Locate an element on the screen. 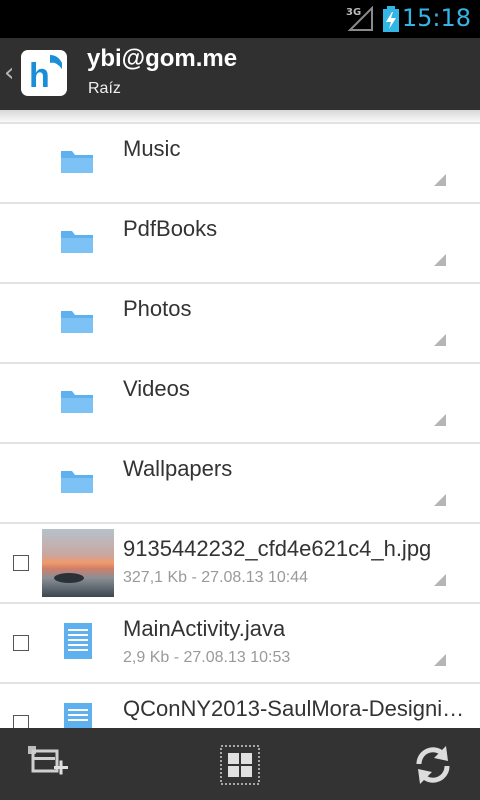 This screenshot has height=800, width=480. folder-row-videos: Videos is located at coordinates (240, 402).